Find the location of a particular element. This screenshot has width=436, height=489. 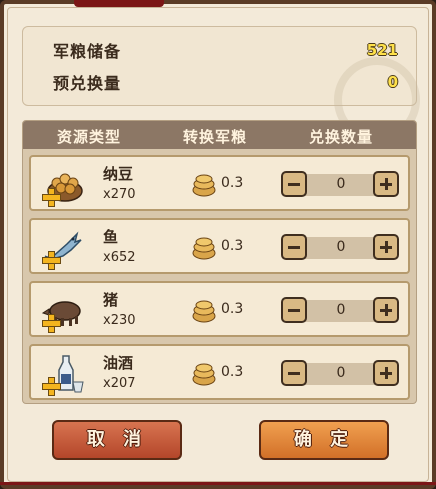

cancel-button: 取 消 is located at coordinates (117, 440).